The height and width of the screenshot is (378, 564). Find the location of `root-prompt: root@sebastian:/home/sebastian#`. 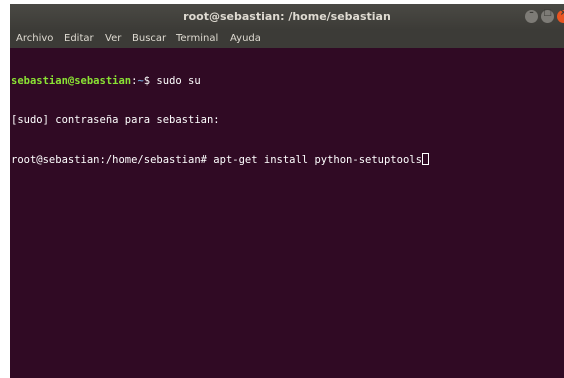

root-prompt: root@sebastian:/home/sebastian# is located at coordinates (112, 160).